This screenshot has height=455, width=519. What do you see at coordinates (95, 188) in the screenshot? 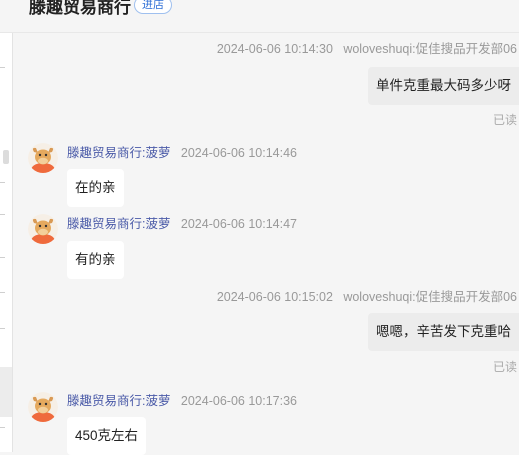
I see `message-bubble-incoming: 在的亲` at bounding box center [95, 188].